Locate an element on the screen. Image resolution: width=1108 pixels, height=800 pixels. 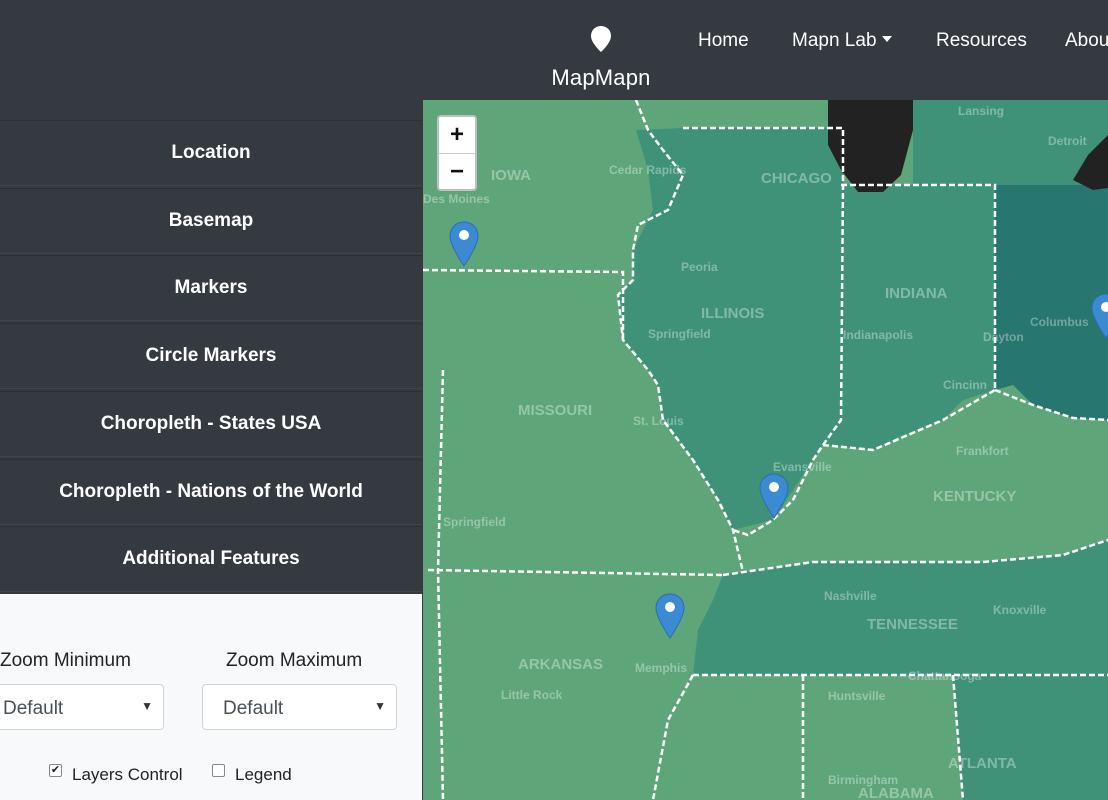
nav-resources: Resources is located at coordinates (981, 41).